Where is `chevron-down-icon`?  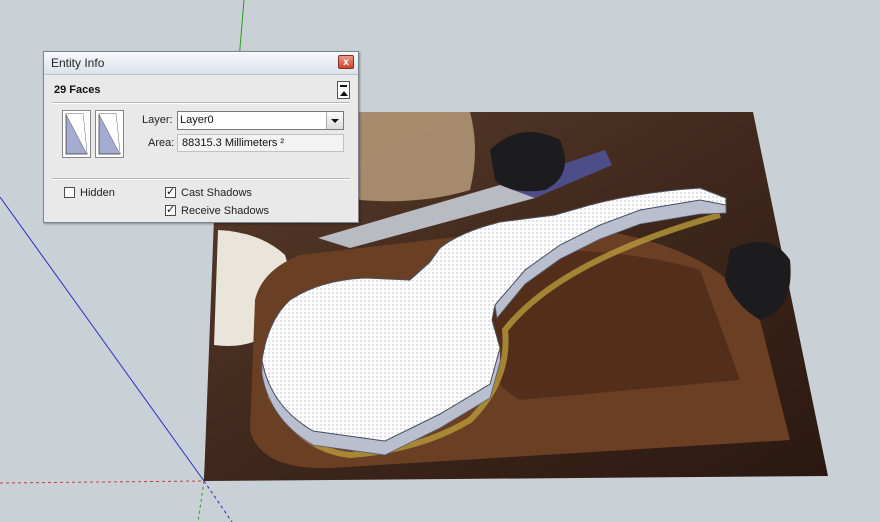 chevron-down-icon is located at coordinates (334, 120).